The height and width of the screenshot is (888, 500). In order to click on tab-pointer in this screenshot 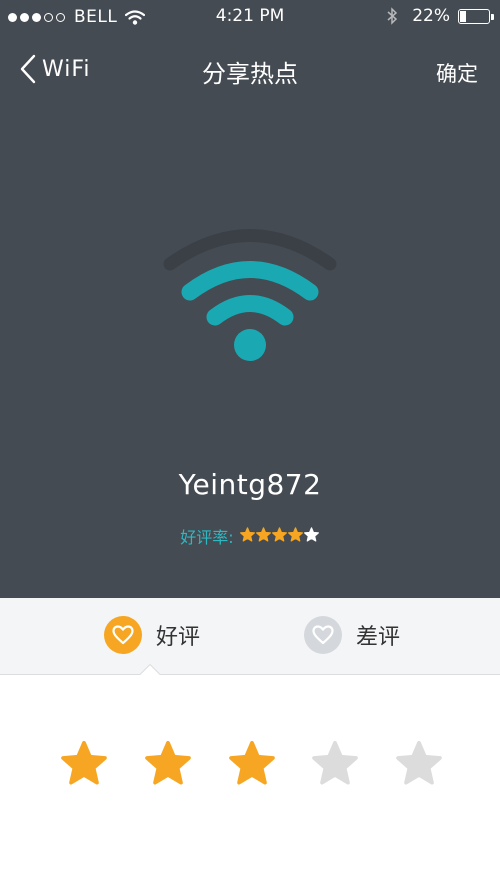, I will do `click(150, 669)`.